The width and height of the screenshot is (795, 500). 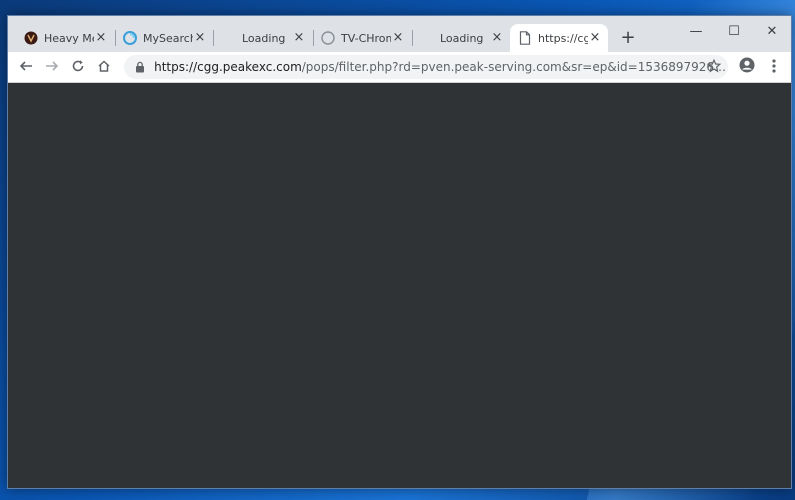 What do you see at coordinates (228, 67) in the screenshot?
I see `url-host: https://cgg.peakexc.com` at bounding box center [228, 67].